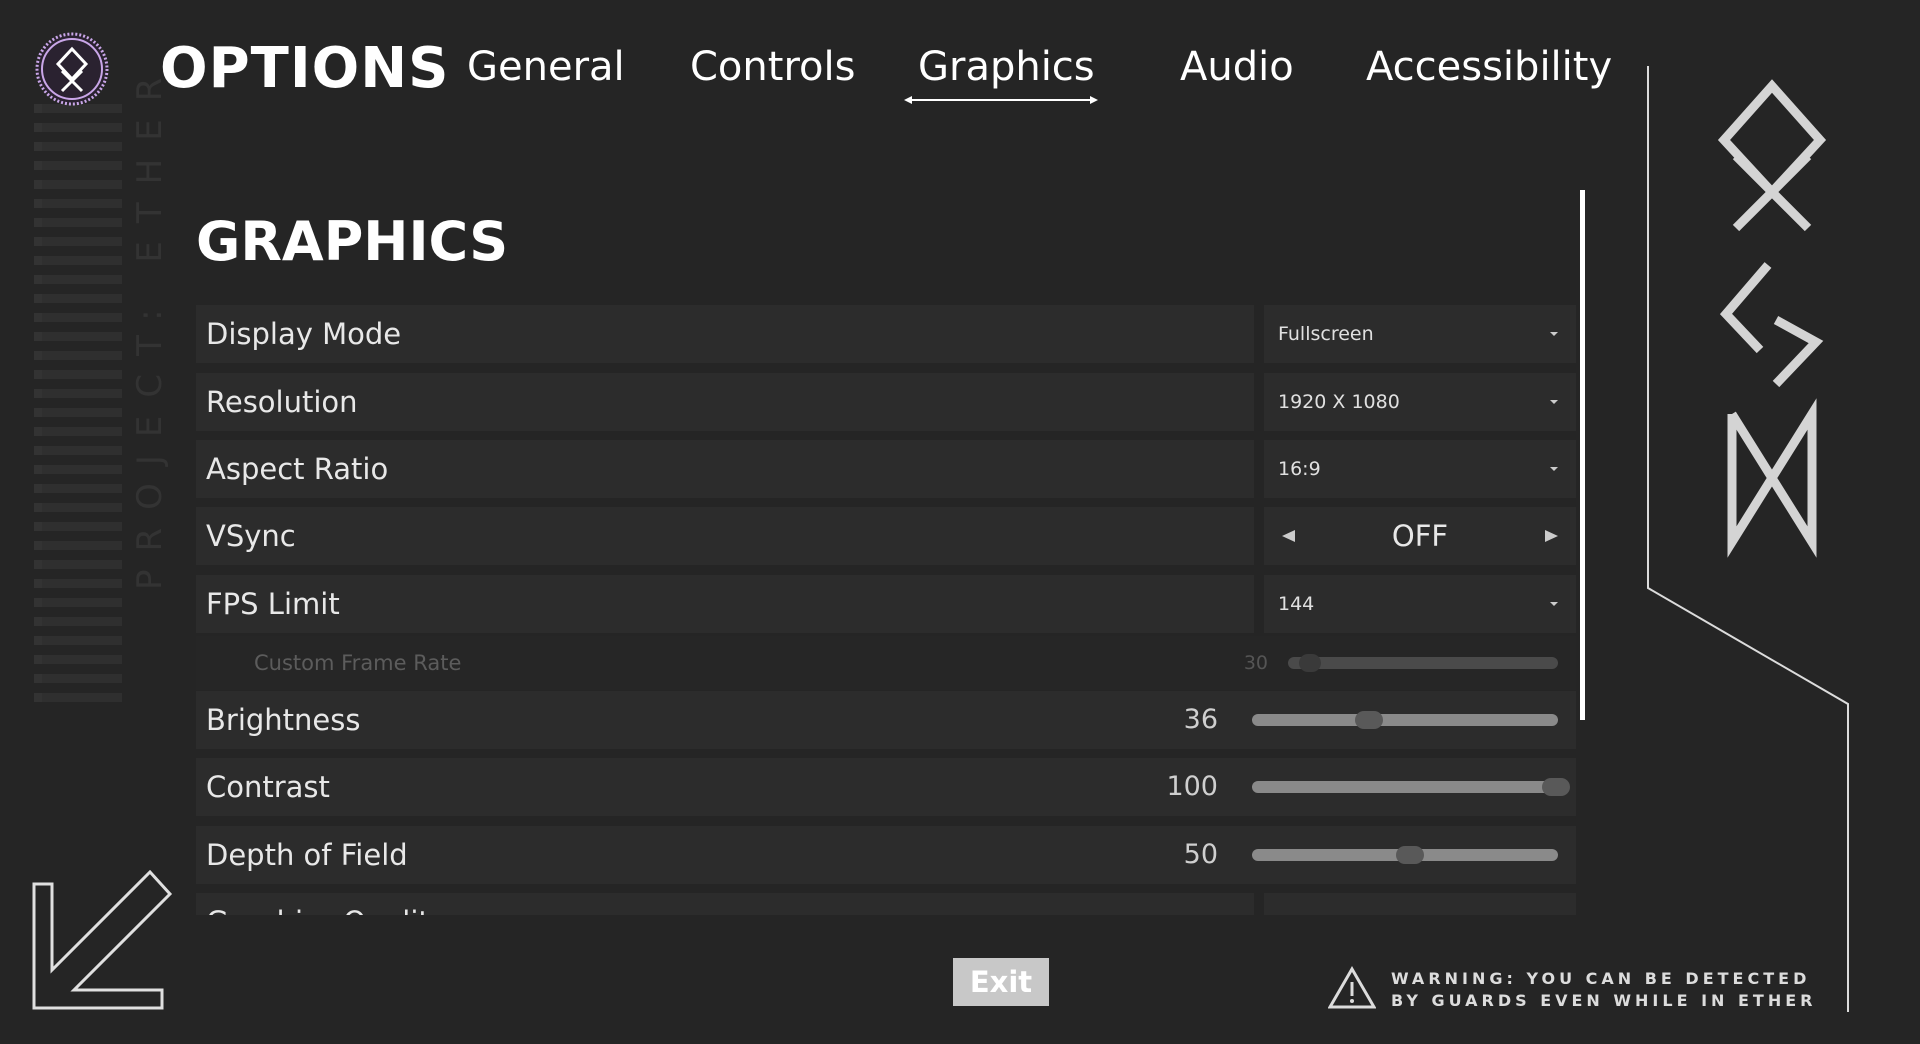 The image size is (1920, 1044). Describe the element at coordinates (1551, 536) in the screenshot. I see `arrow-right-icon` at that location.